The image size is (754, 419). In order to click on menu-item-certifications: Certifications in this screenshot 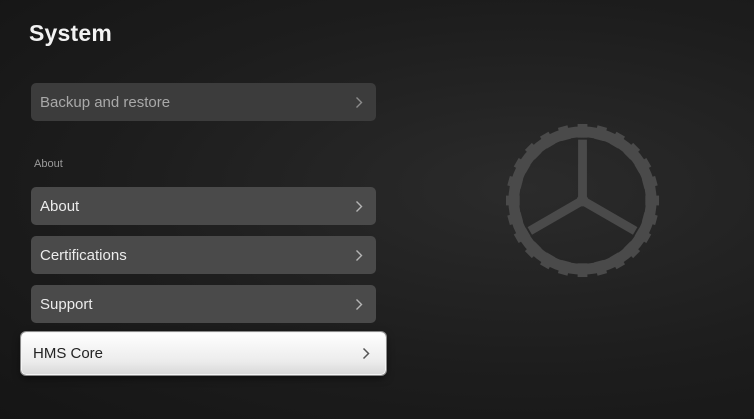, I will do `click(203, 255)`.